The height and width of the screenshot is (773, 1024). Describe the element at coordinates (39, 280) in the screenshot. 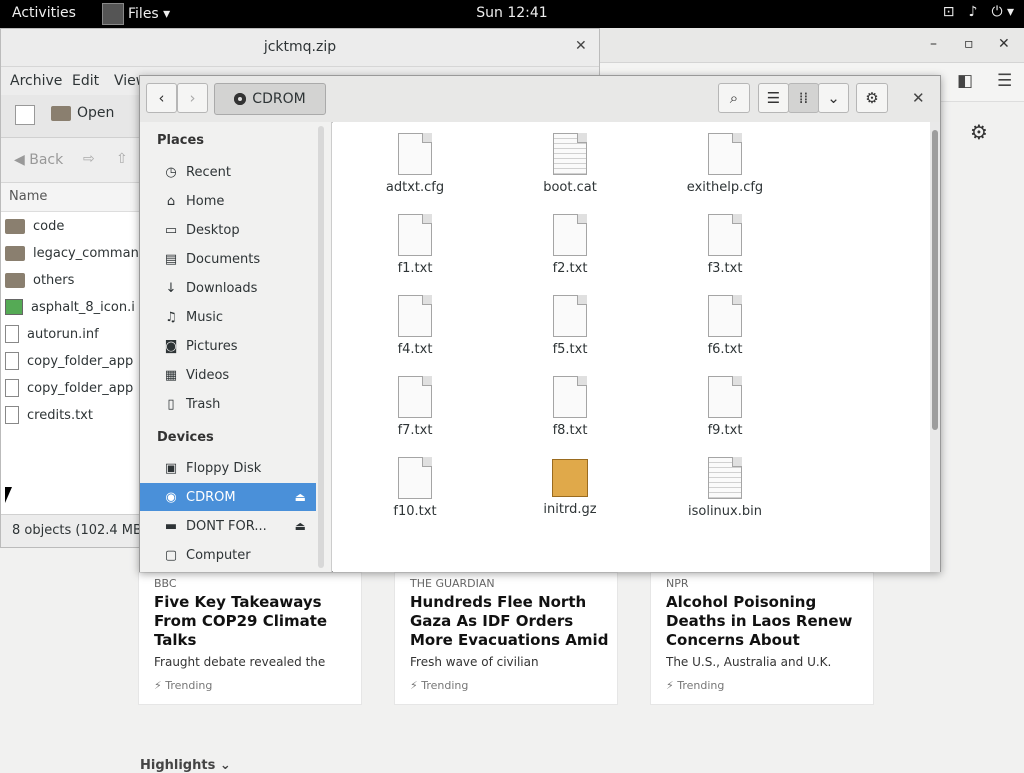

I see `list-item: others` at that location.